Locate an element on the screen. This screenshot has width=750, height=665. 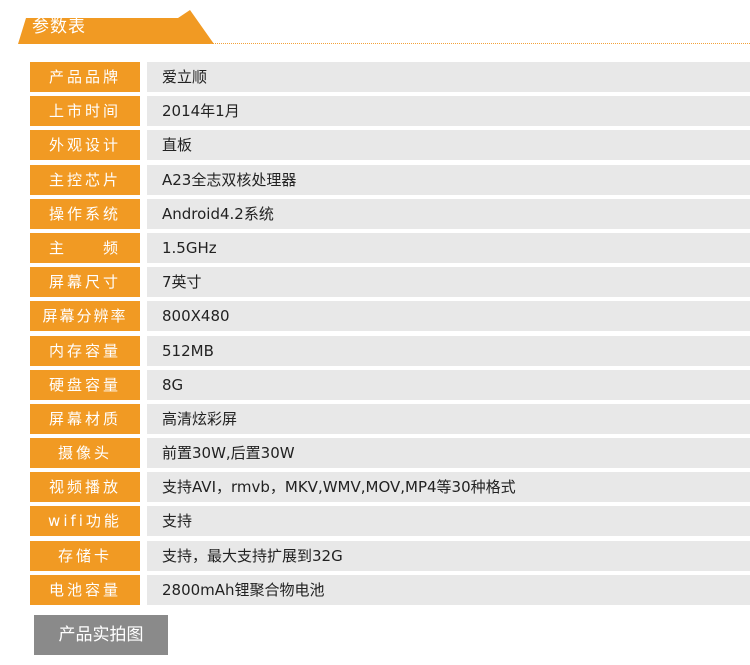
spec-label-frequency: 主 频 is located at coordinates (85, 247).